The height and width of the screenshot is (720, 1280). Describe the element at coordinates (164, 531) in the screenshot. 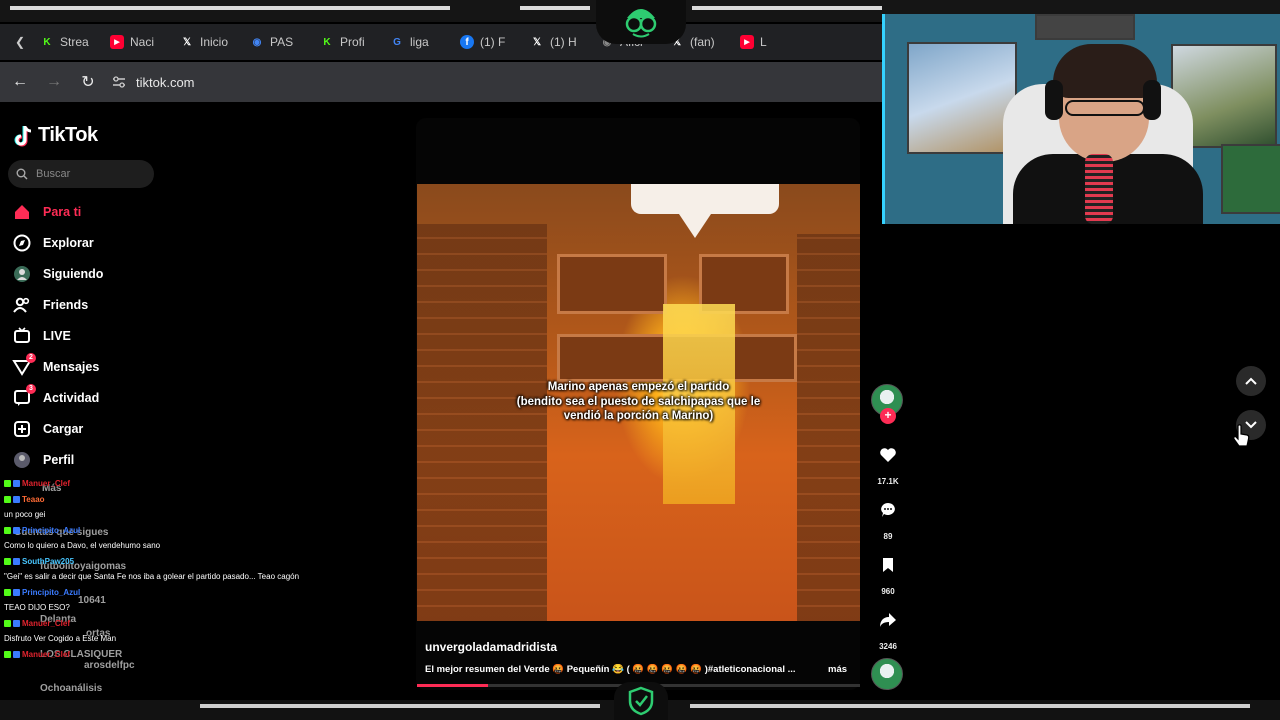

I see `chat-message: Principito_Azul` at that location.